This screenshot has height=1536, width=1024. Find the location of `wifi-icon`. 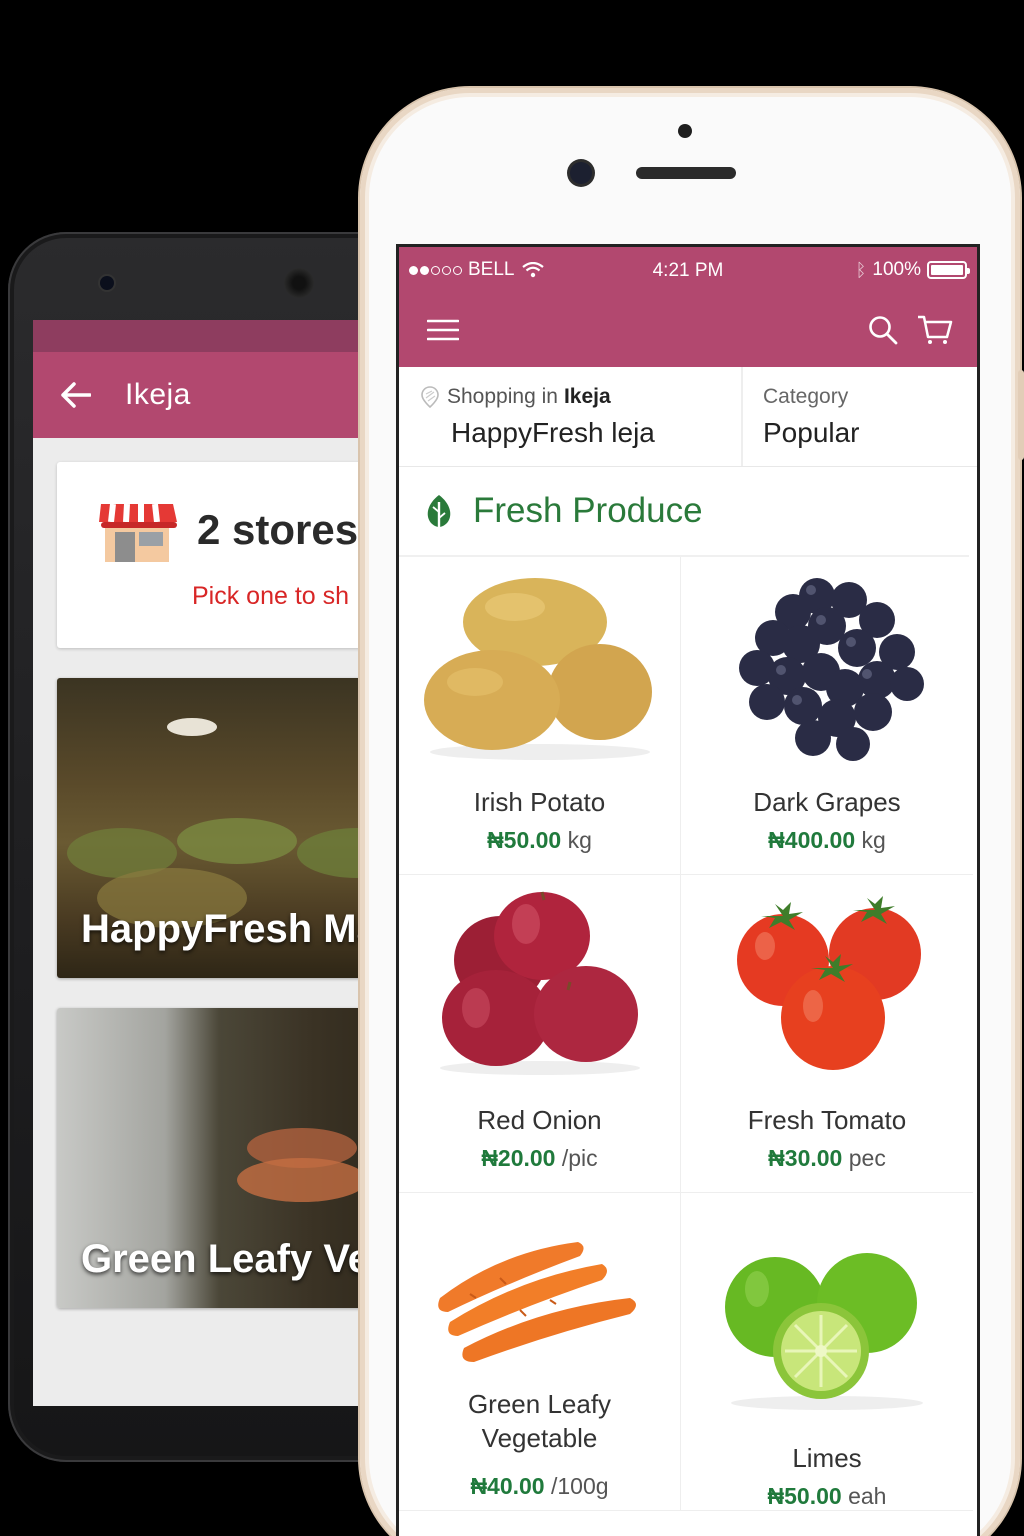

wifi-icon is located at coordinates (533, 270).